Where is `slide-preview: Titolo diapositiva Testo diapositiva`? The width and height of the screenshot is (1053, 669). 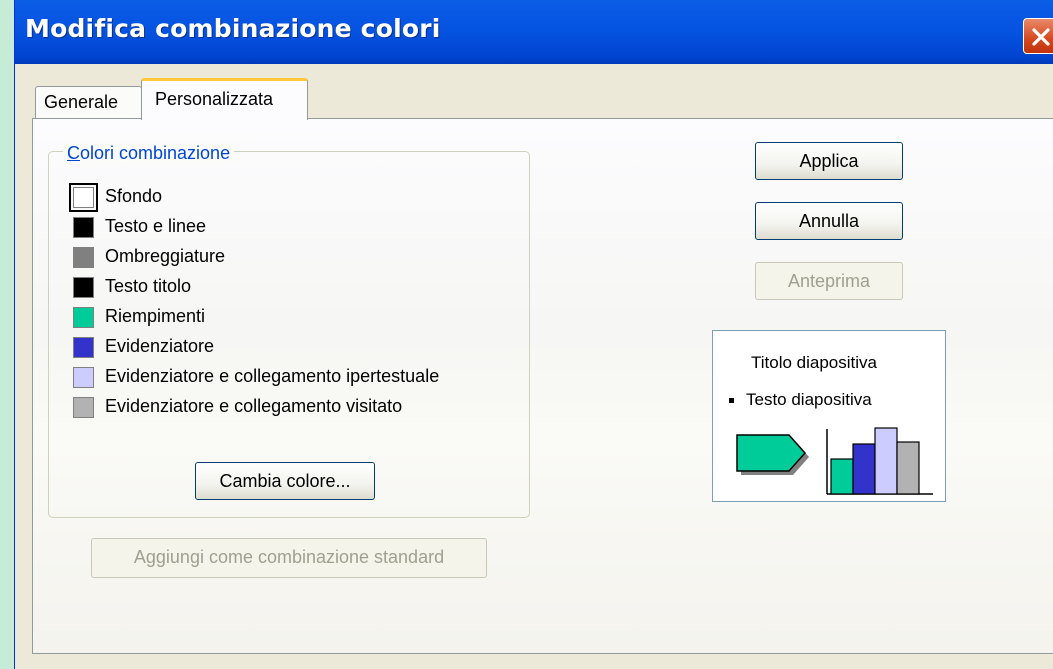 slide-preview: Titolo diapositiva Testo diapositiva is located at coordinates (829, 416).